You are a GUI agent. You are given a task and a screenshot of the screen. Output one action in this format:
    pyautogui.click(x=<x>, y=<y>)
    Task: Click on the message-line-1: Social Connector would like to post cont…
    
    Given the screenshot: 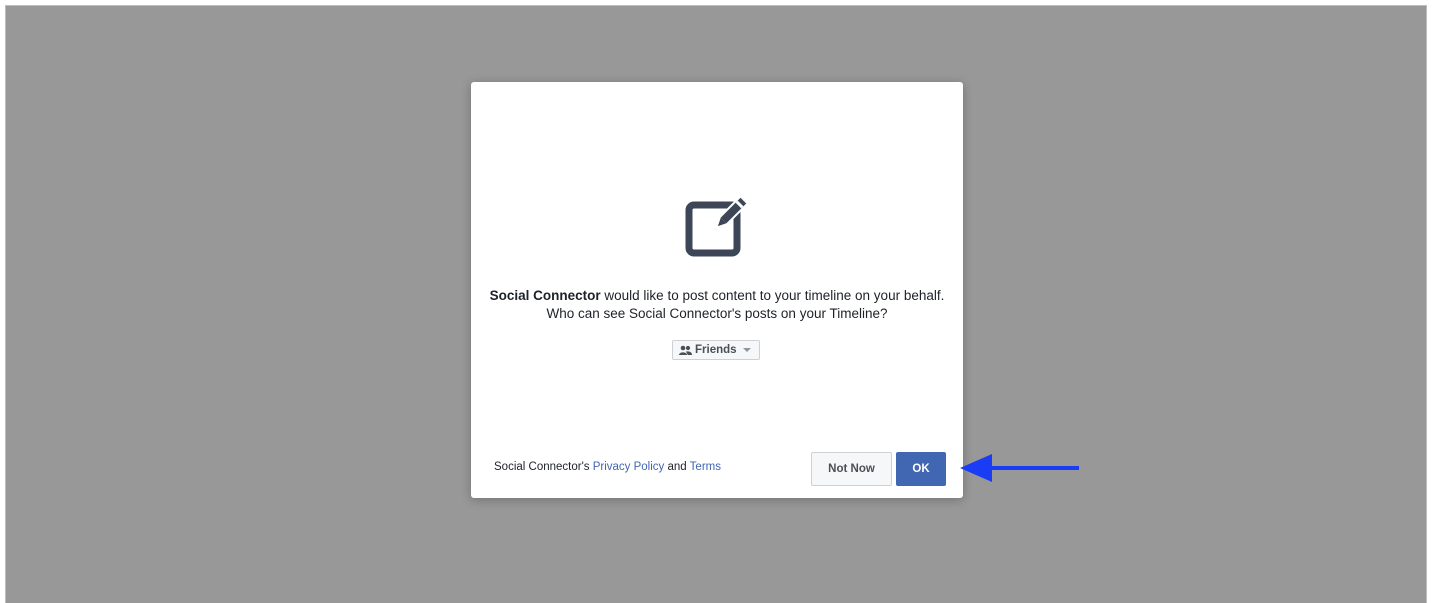 What is the action you would take?
    pyautogui.click(x=717, y=296)
    